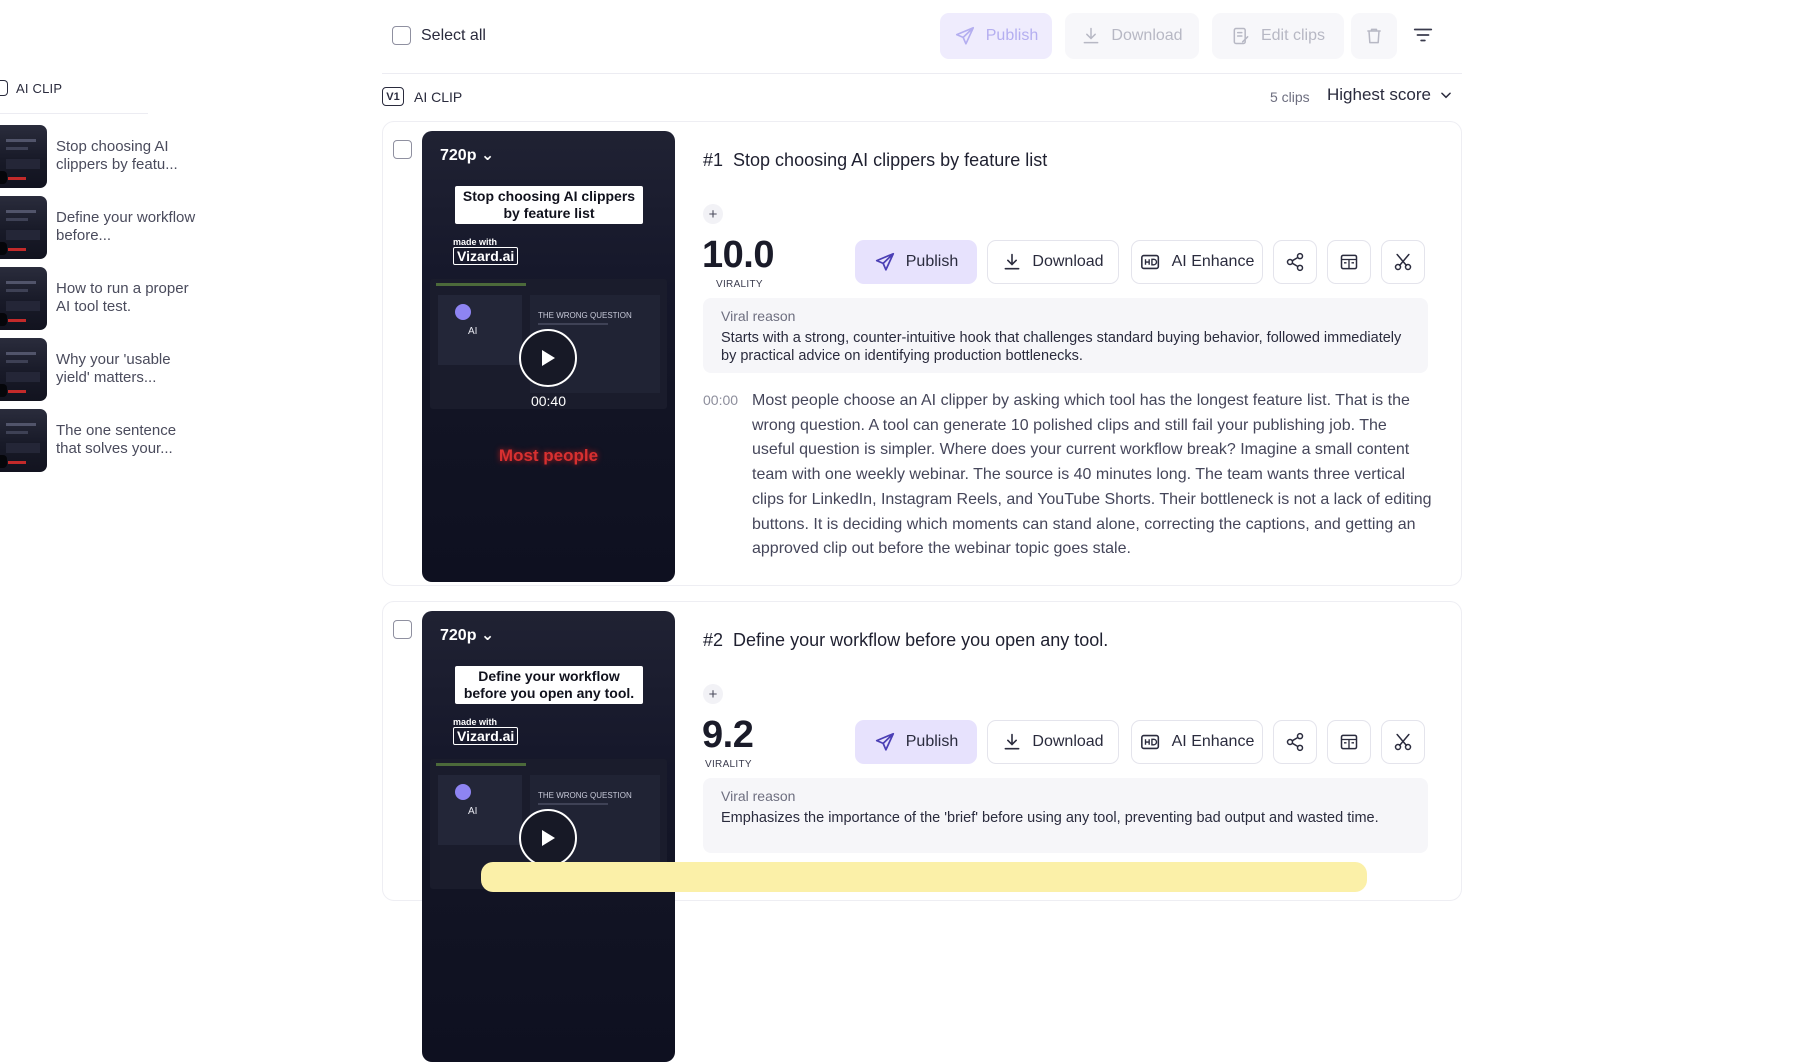 The image size is (1800, 1062). I want to click on video-duration: 00:40, so click(548, 401).